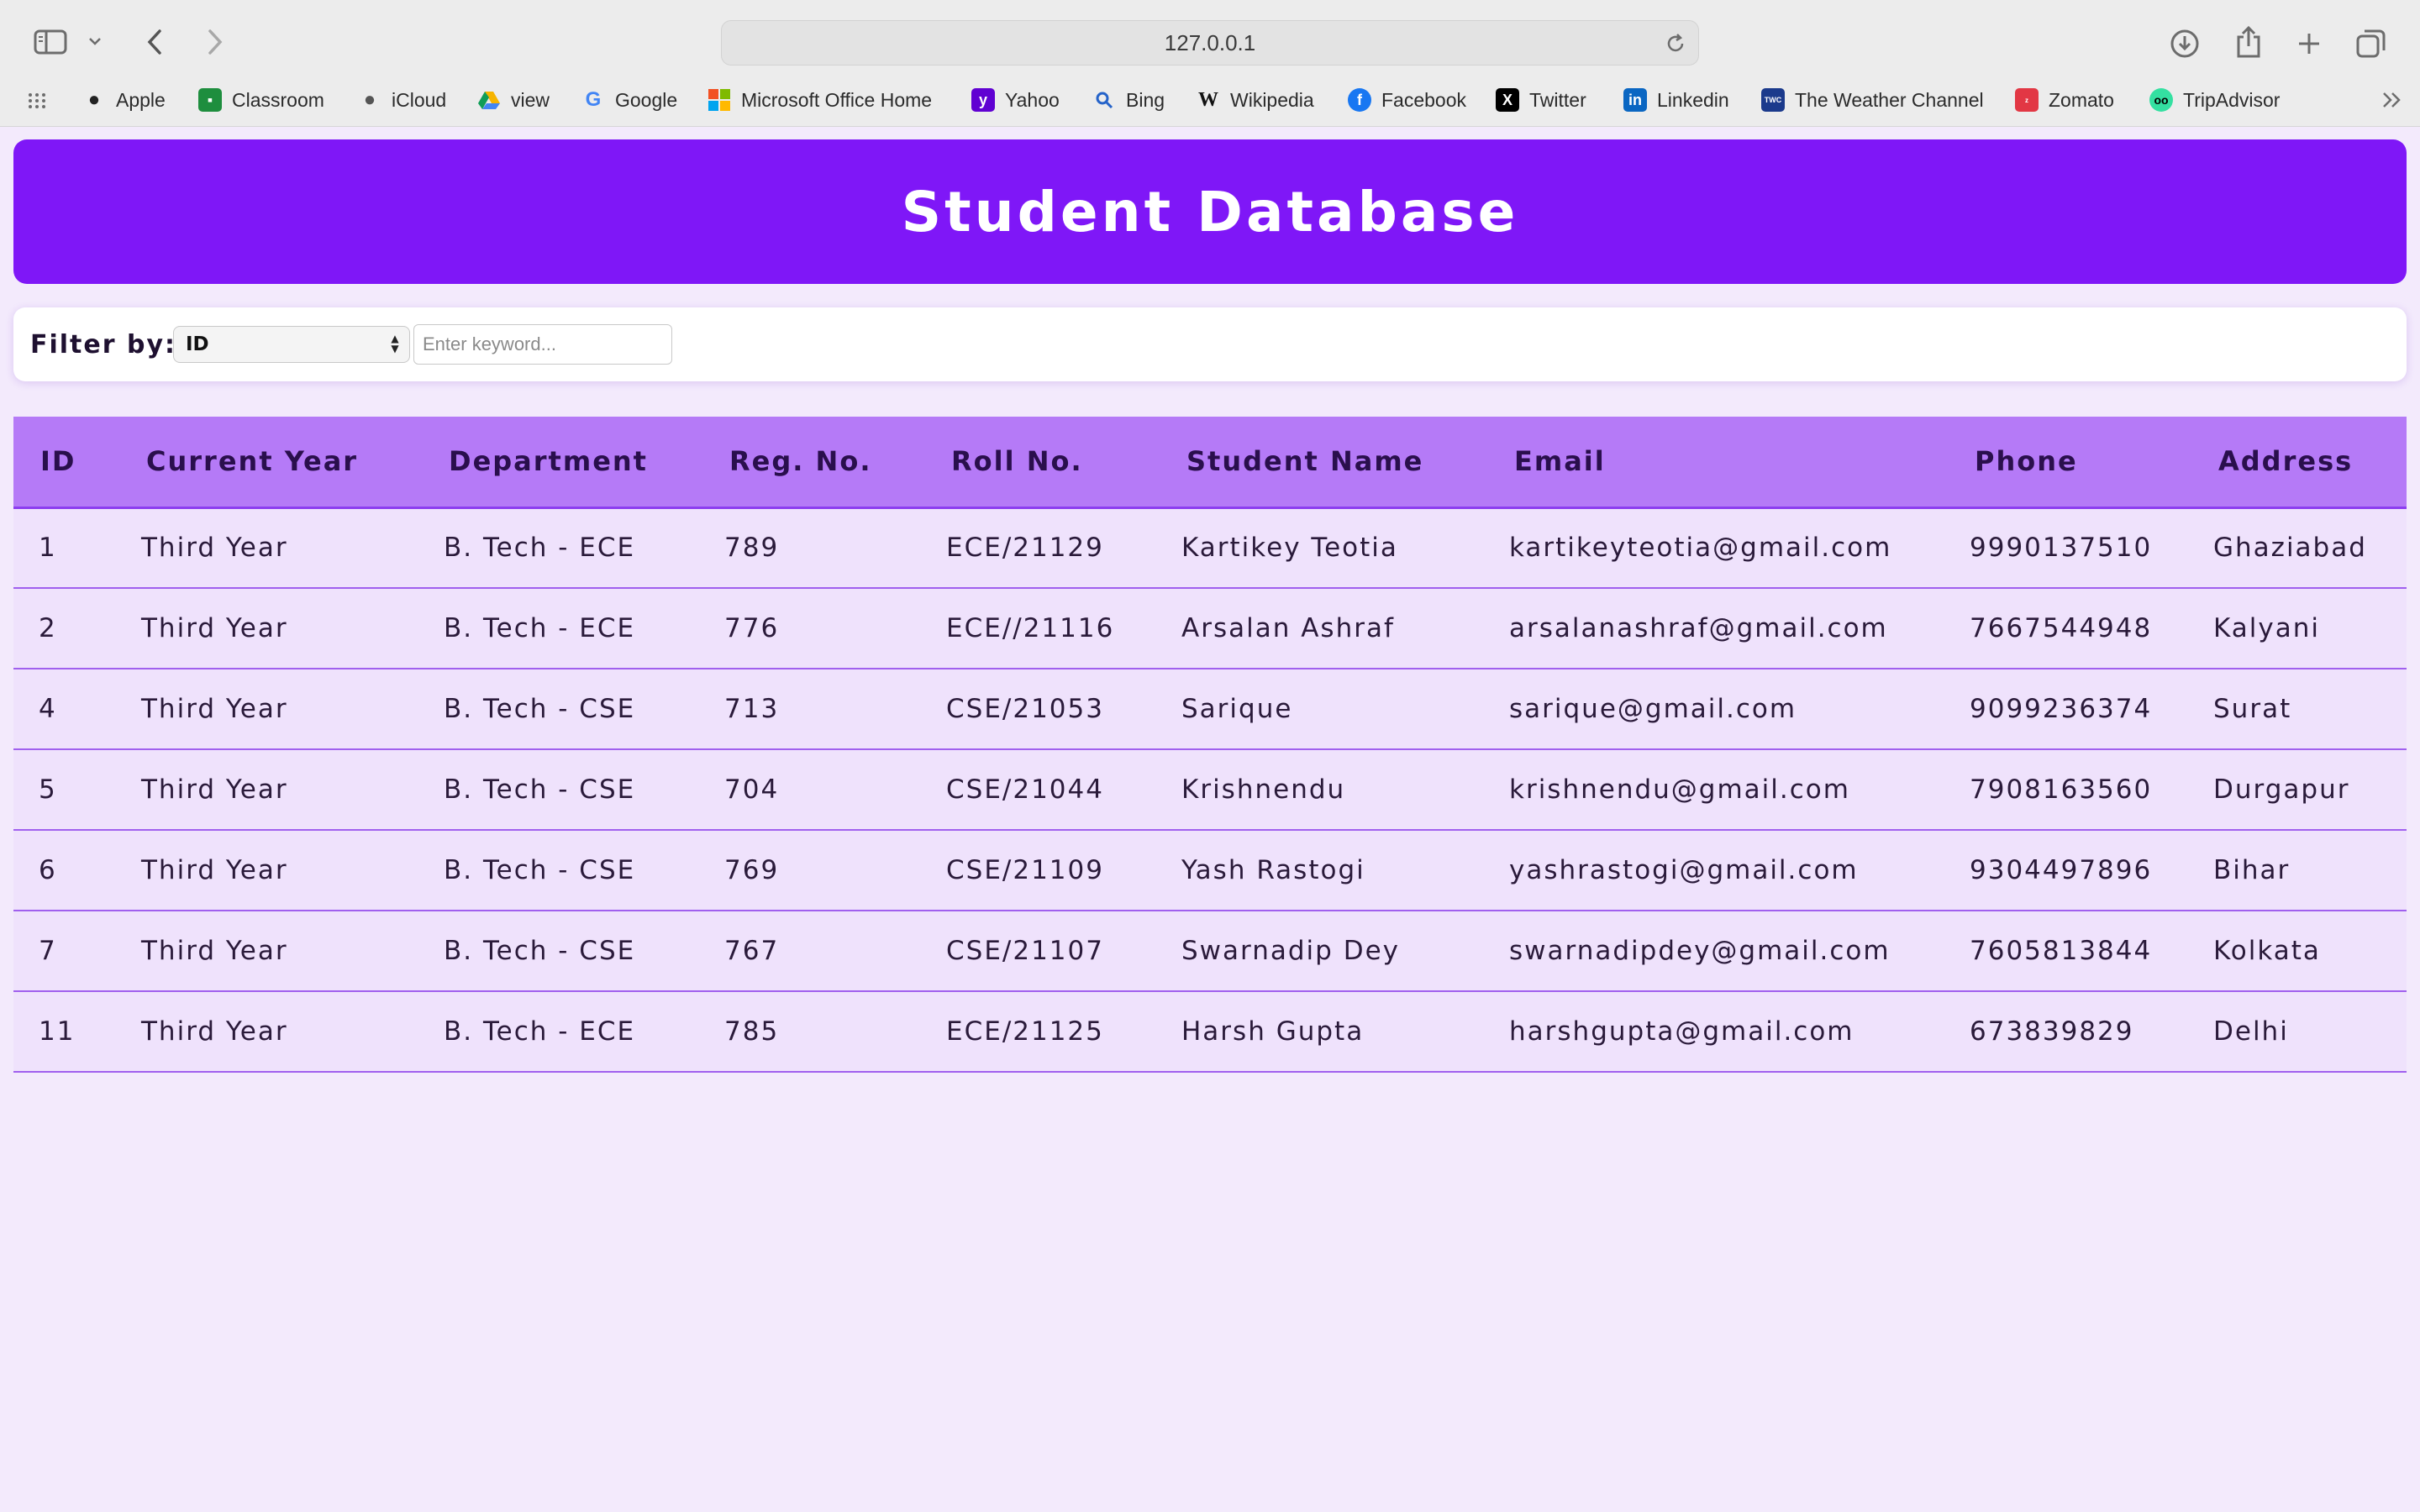 This screenshot has width=2420, height=1512. I want to click on search-input, so click(542, 344).